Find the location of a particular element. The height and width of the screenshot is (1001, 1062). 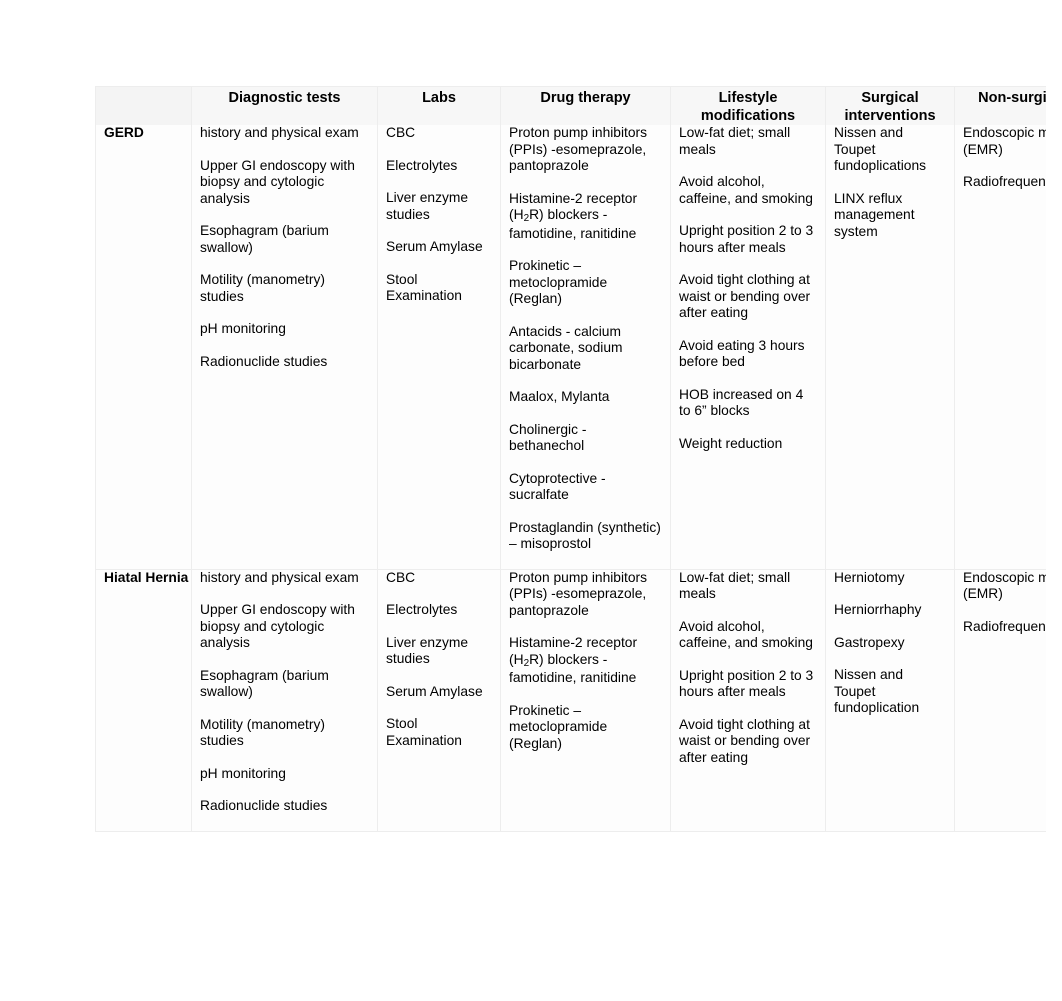

list-item: Herniorrhaphy is located at coordinates (878, 609).